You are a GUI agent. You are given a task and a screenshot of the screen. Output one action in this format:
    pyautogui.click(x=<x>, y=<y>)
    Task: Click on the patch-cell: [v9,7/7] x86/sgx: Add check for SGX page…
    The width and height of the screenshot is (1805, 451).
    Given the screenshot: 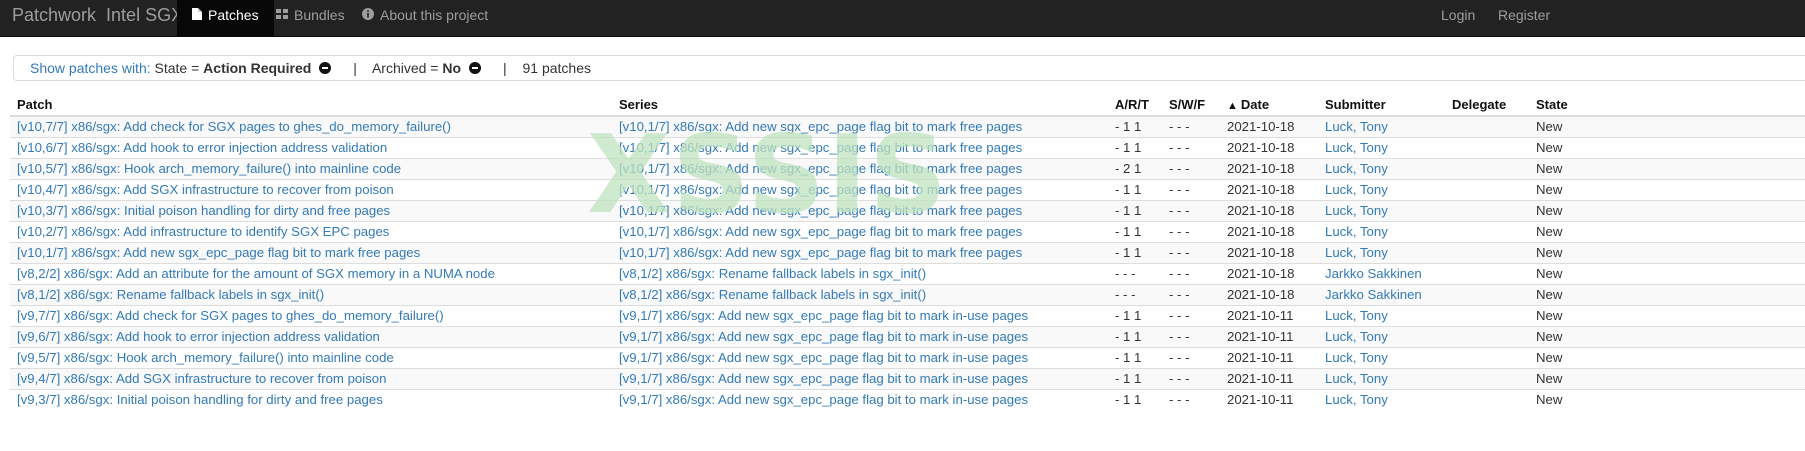 What is the action you would take?
    pyautogui.click(x=311, y=316)
    